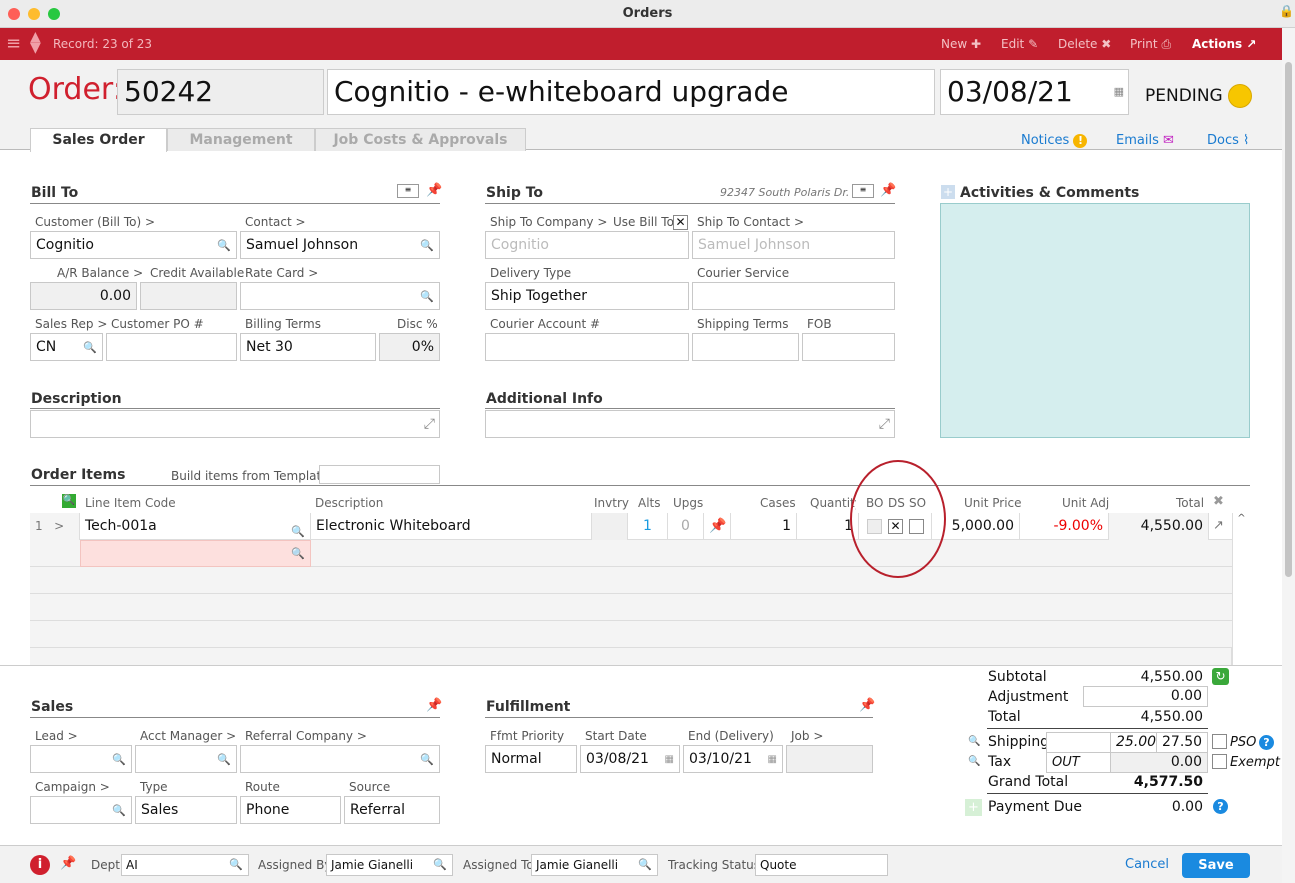  Describe the element at coordinates (133, 245) in the screenshot. I see `customer-input: Cognitio 🔍` at that location.